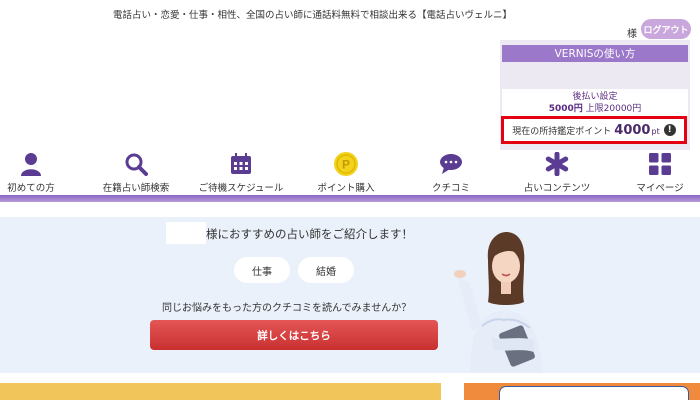 The image size is (700, 400). I want to click on nav-label: ご待機スケジュール, so click(241, 188).